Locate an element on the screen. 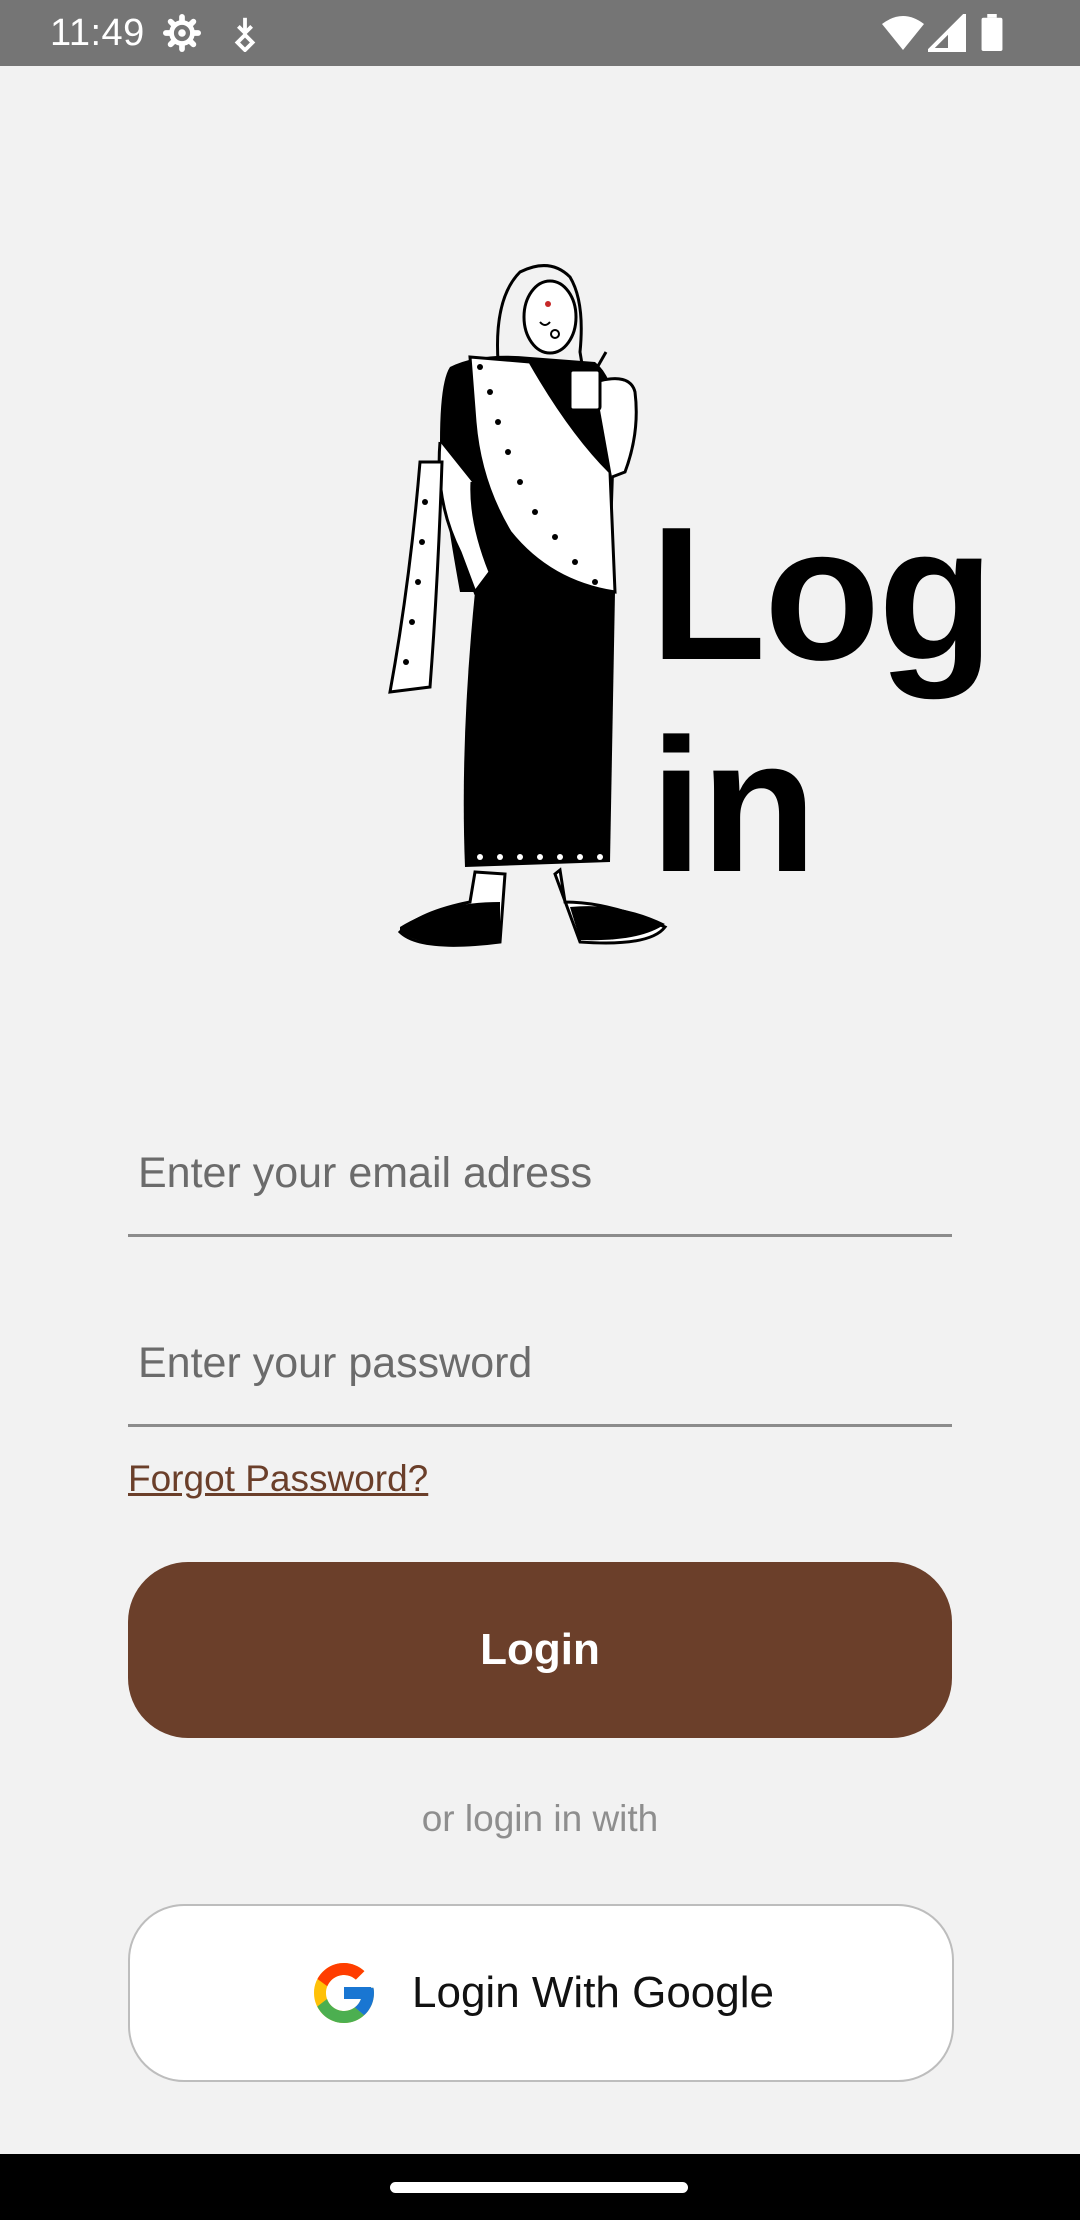 The image size is (1080, 2220). navigation-bar is located at coordinates (540, 2187).